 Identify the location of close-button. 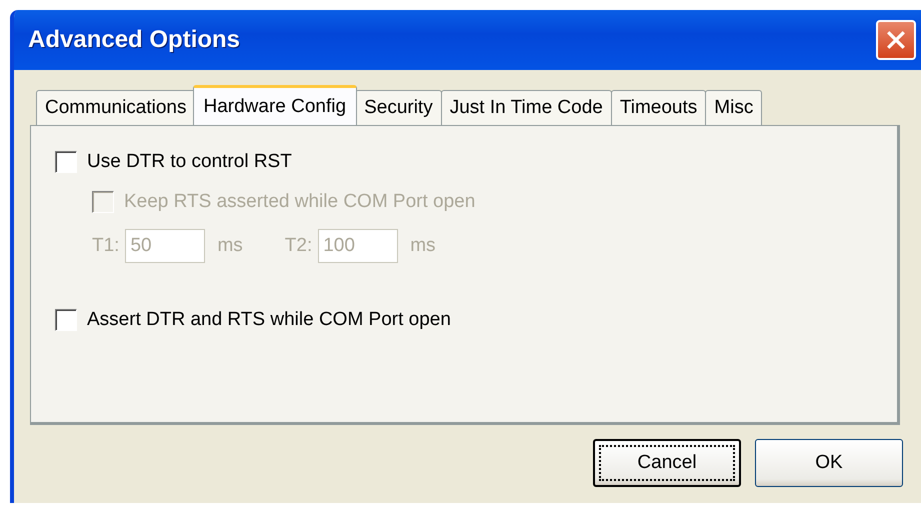
(896, 40).